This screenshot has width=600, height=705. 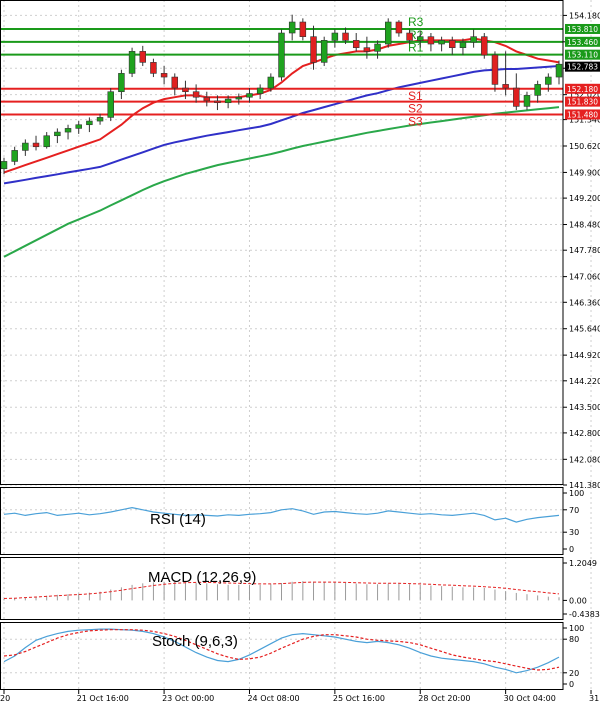 What do you see at coordinates (574, 532) in the screenshot?
I see `y-tick-label: 30` at bounding box center [574, 532].